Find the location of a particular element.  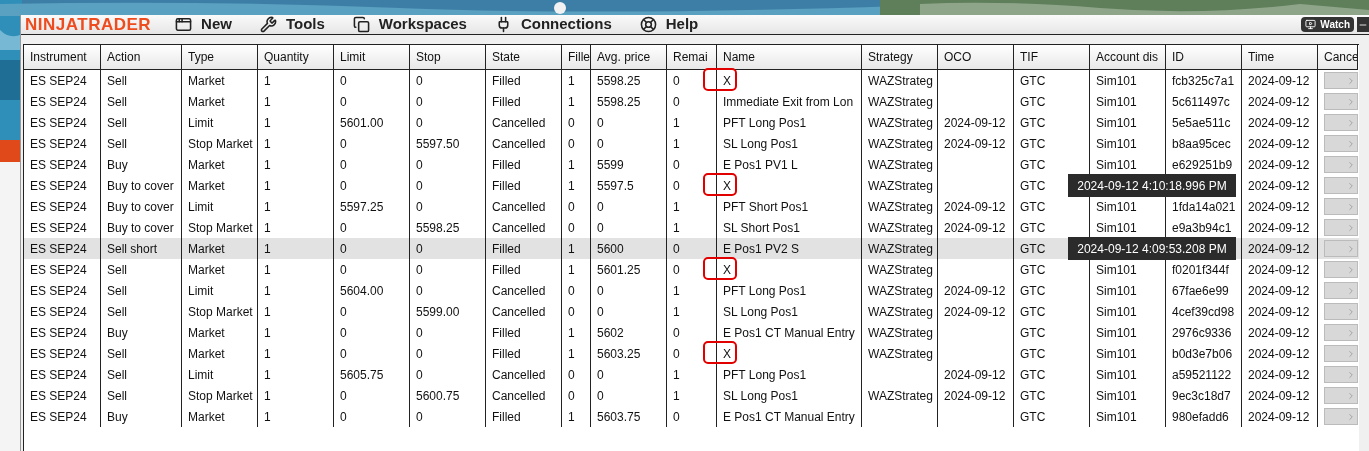

column-header: TIF is located at coordinates (1052, 57).